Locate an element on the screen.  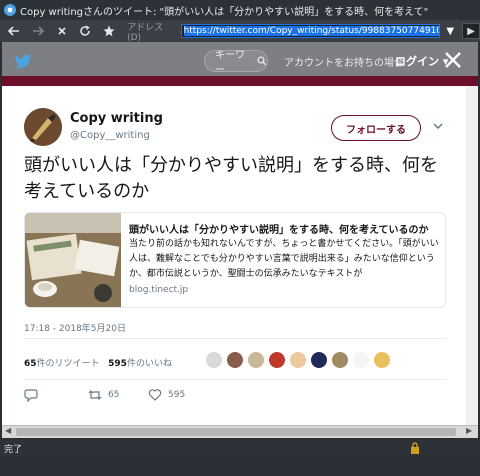
retweet-icon is located at coordinates (95, 395).